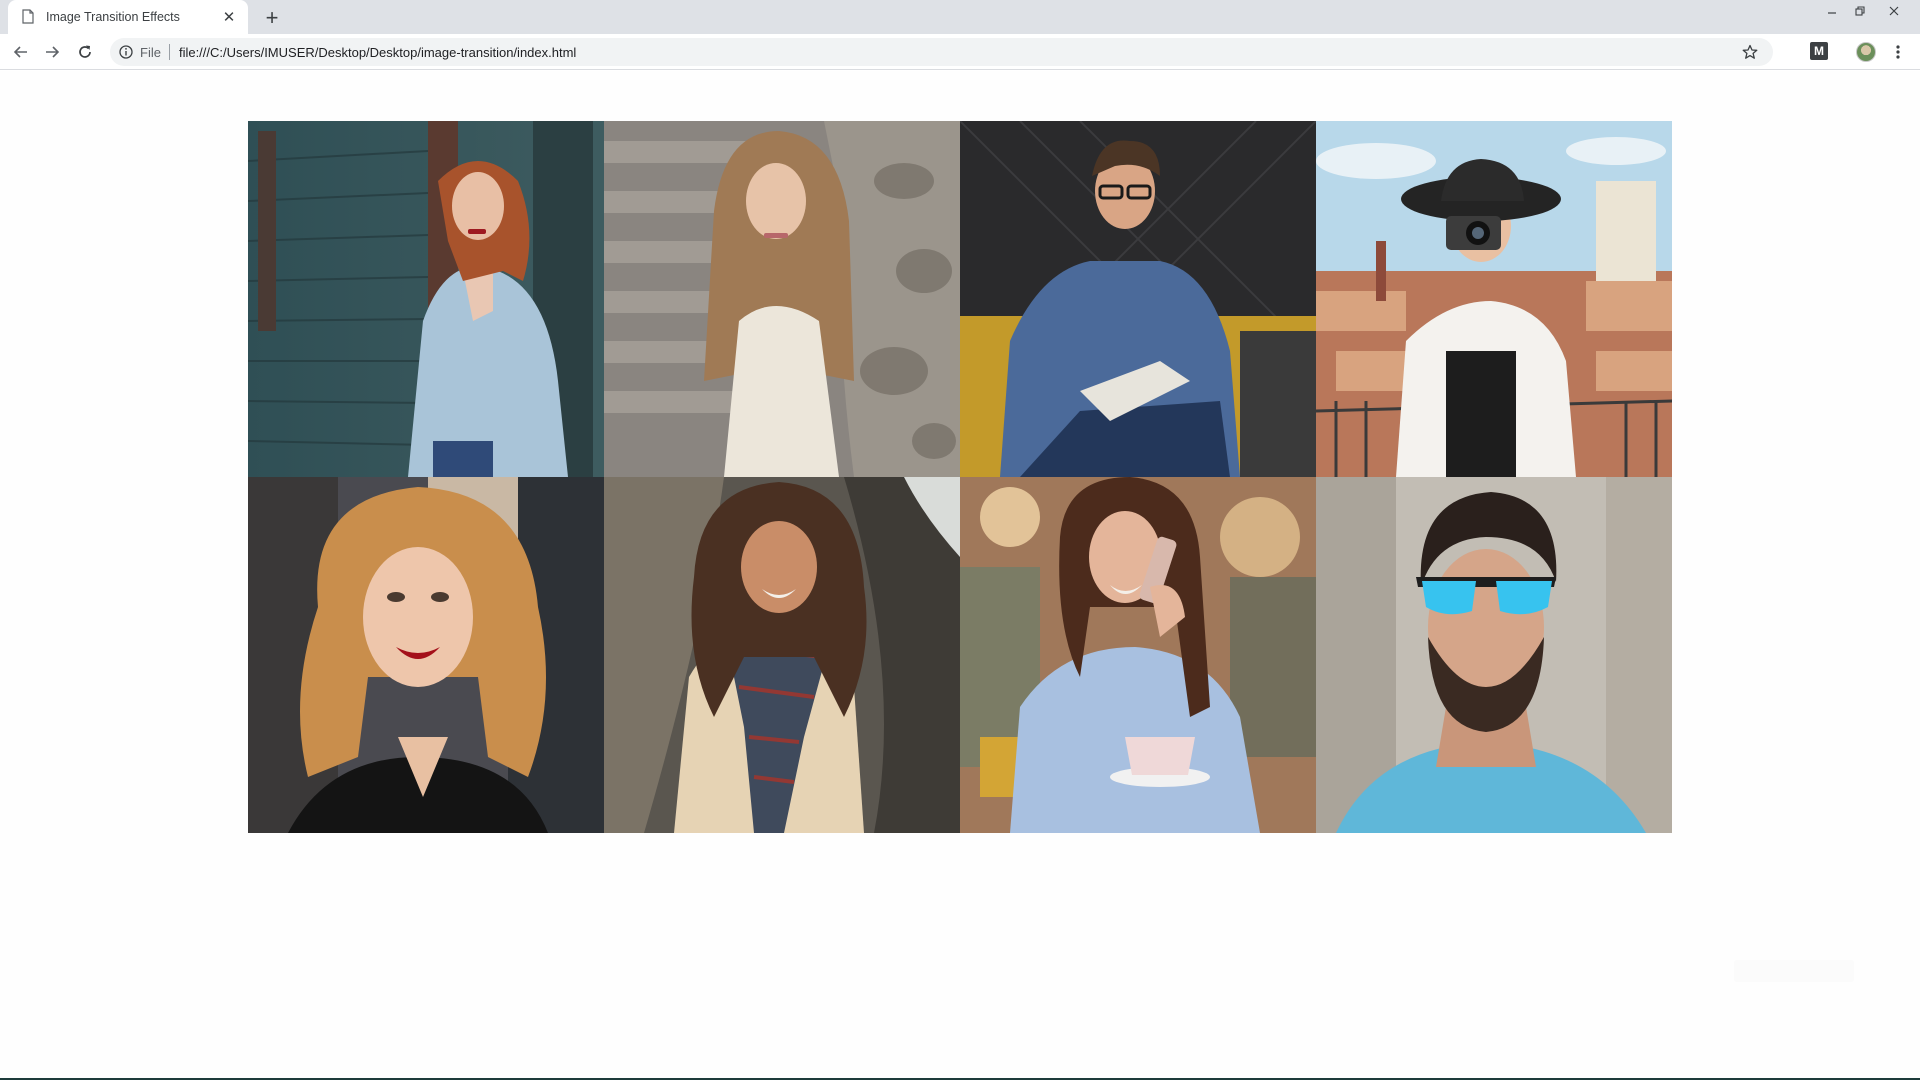 Image resolution: width=1920 pixels, height=1080 pixels. What do you see at coordinates (426, 655) in the screenshot?
I see `photo-woman-curly-hair` at bounding box center [426, 655].